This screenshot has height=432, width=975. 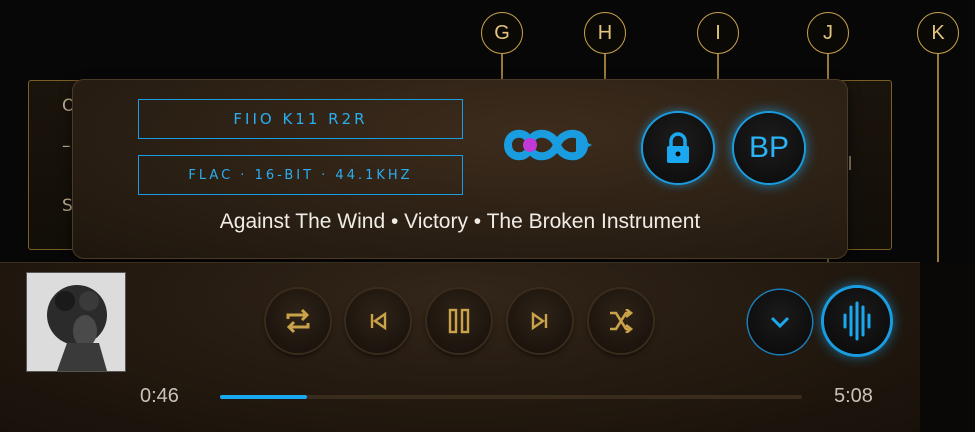 I want to click on previous-button, so click(x=378, y=321).